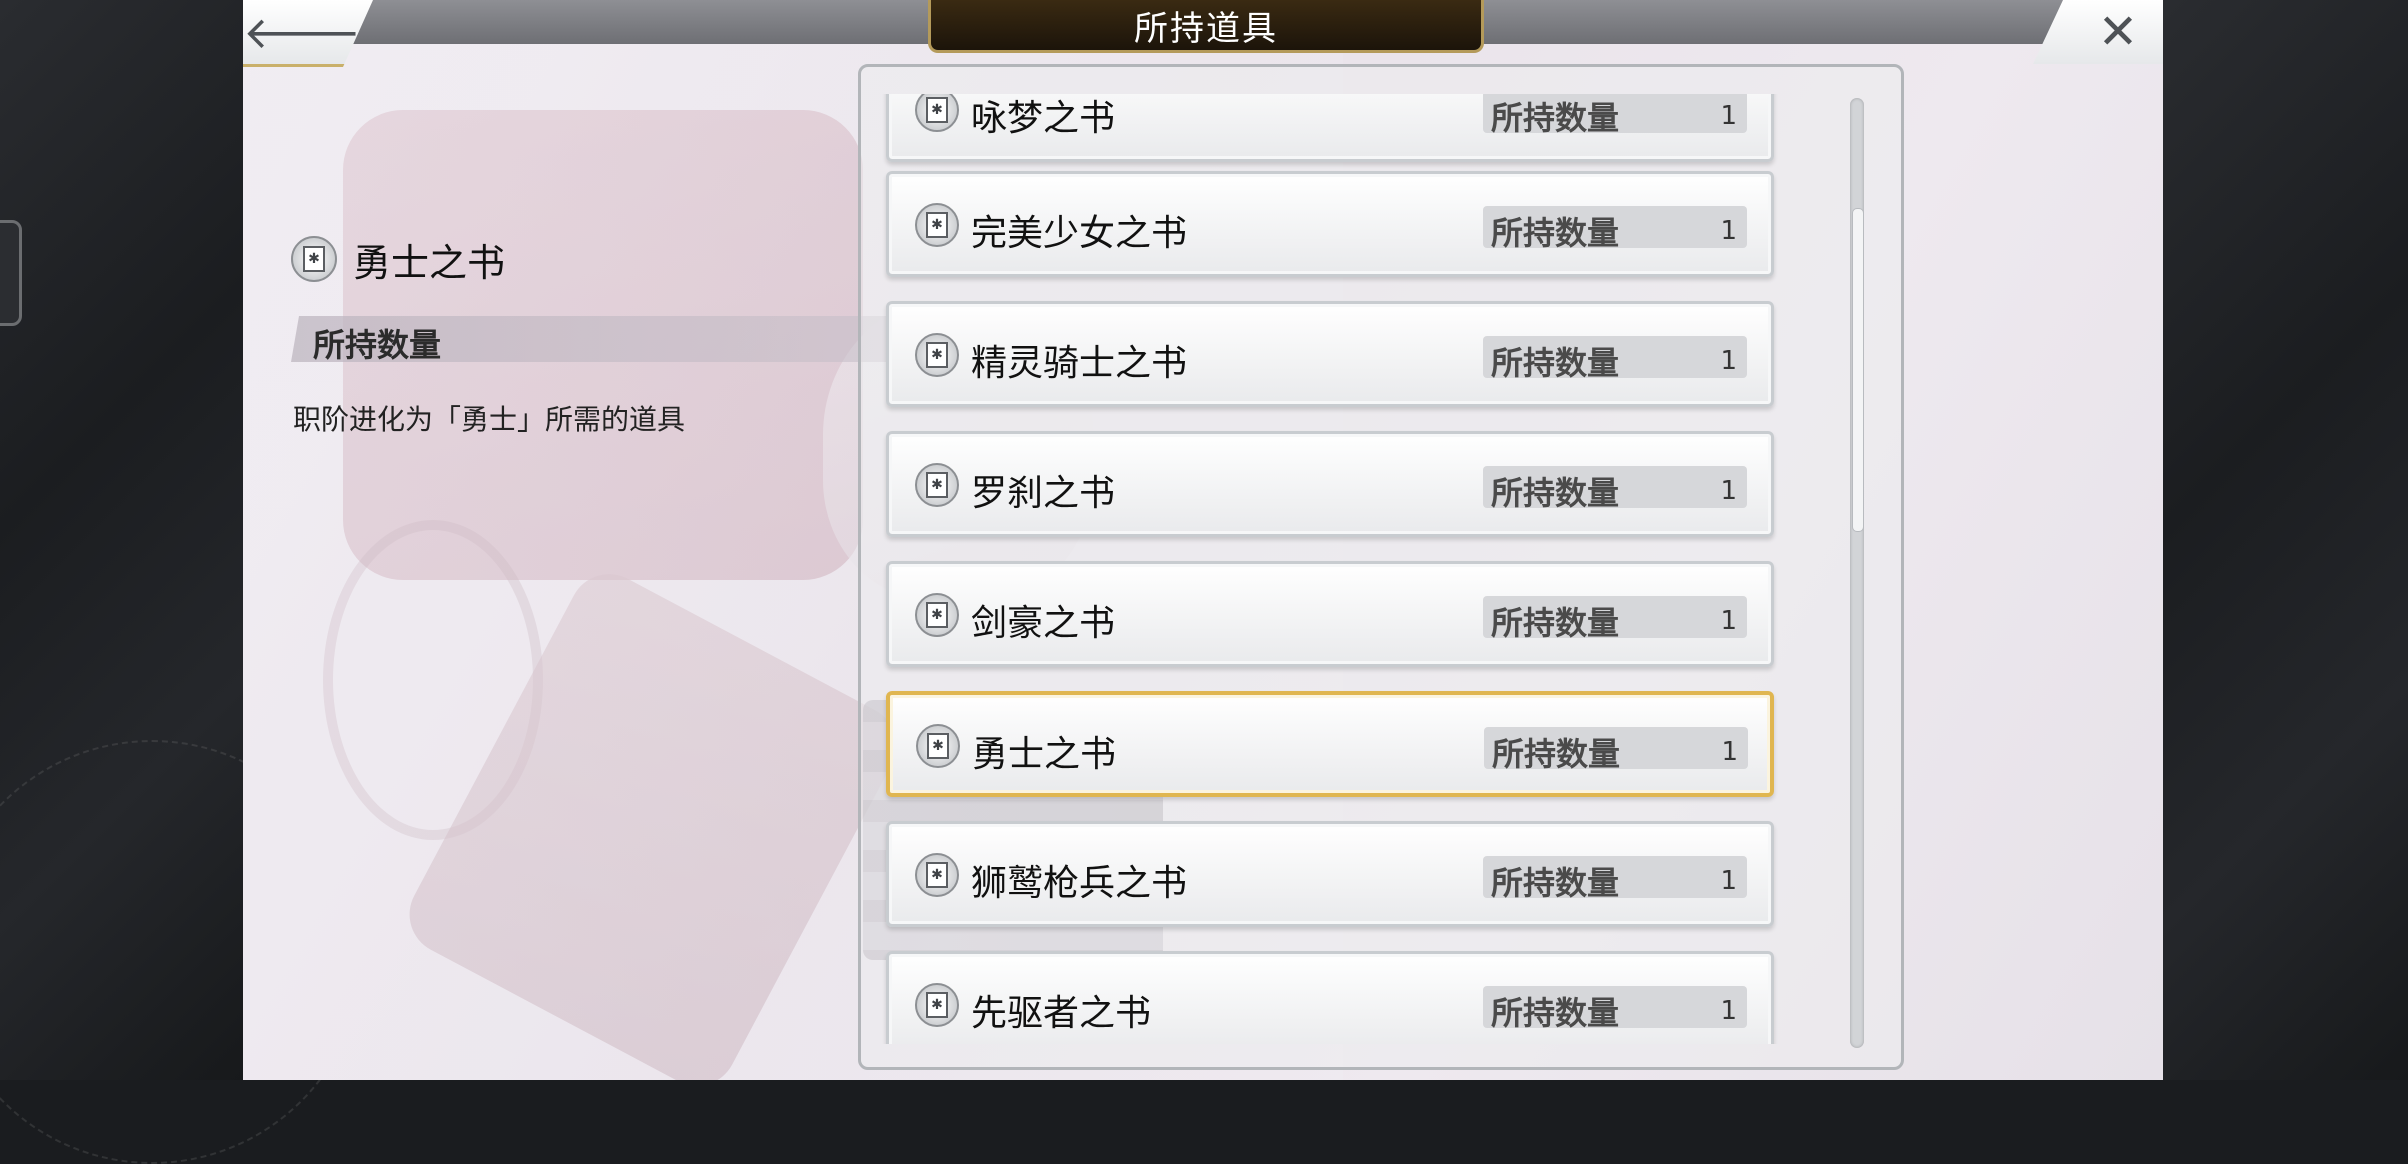  Describe the element at coordinates (11, 273) in the screenshot. I see `side-tab` at that location.